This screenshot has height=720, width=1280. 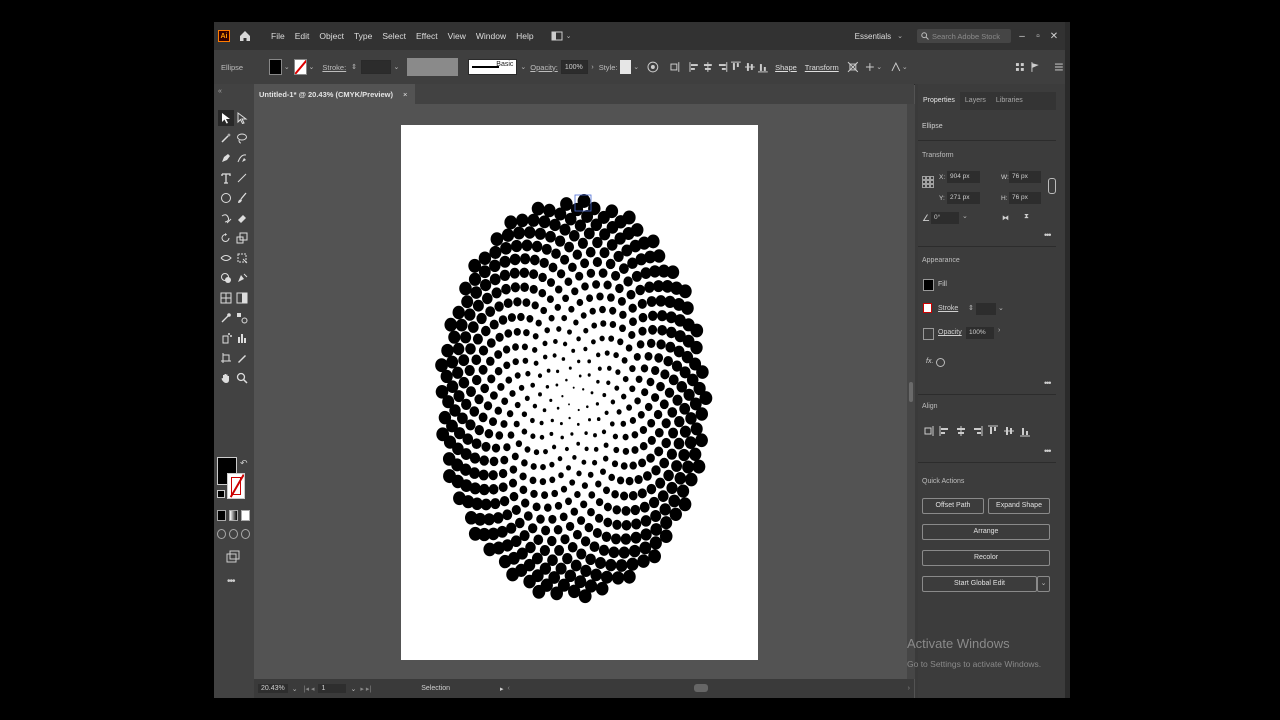 What do you see at coordinates (1009, 101) in the screenshot?
I see `tab-libraries: Libraries` at bounding box center [1009, 101].